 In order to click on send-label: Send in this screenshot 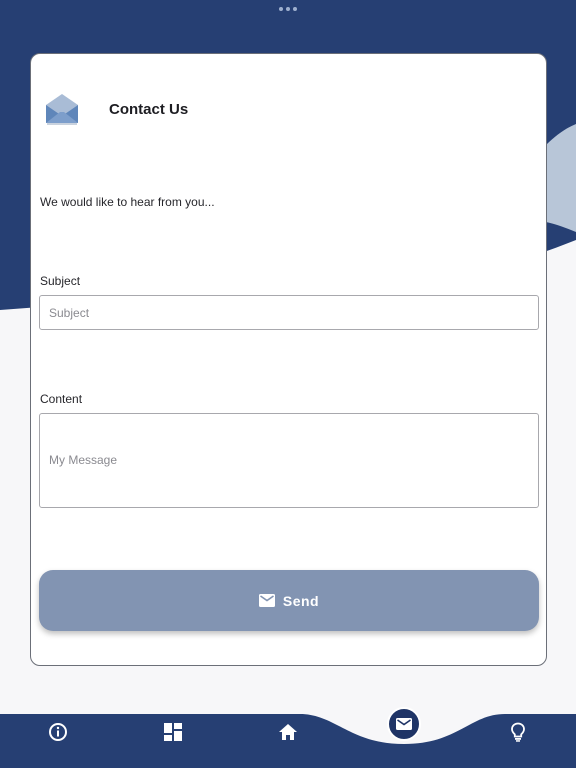, I will do `click(301, 600)`.